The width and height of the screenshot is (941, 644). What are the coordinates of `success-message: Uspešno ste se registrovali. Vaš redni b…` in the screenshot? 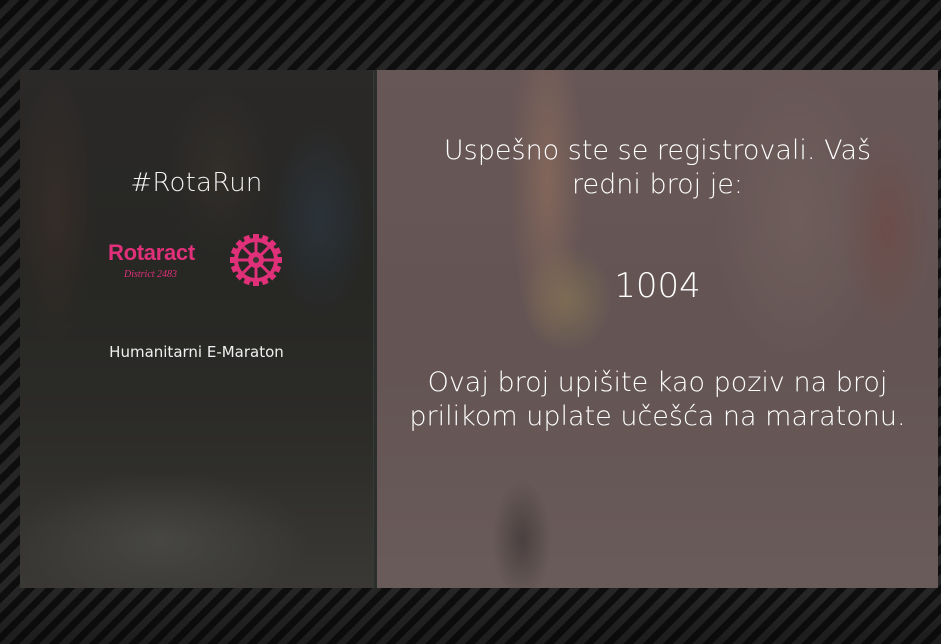 It's located at (657, 167).